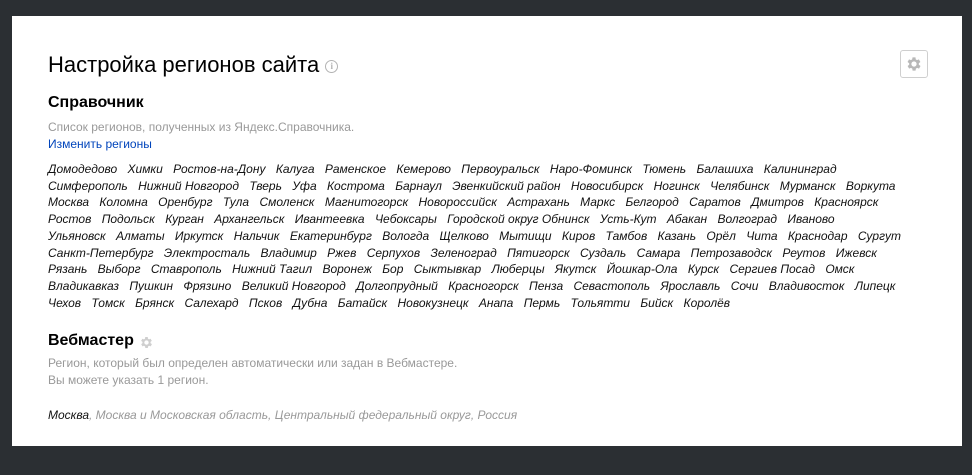  What do you see at coordinates (538, 252) in the screenshot?
I see `region-item: Пятигорск` at bounding box center [538, 252].